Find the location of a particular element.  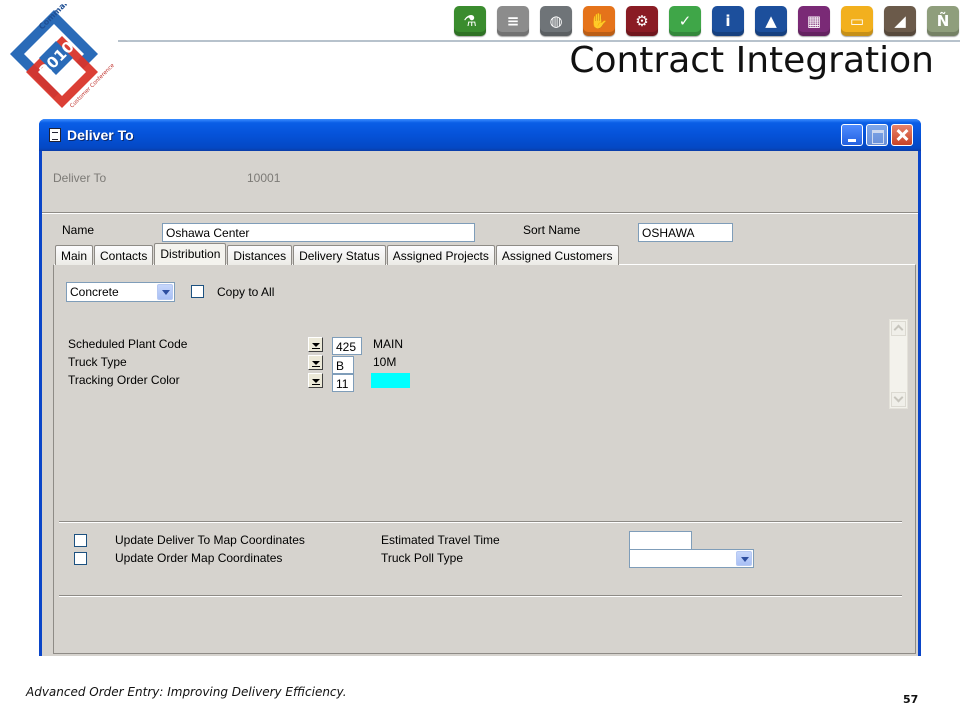

truck-icon: ◢ is located at coordinates (900, 21).